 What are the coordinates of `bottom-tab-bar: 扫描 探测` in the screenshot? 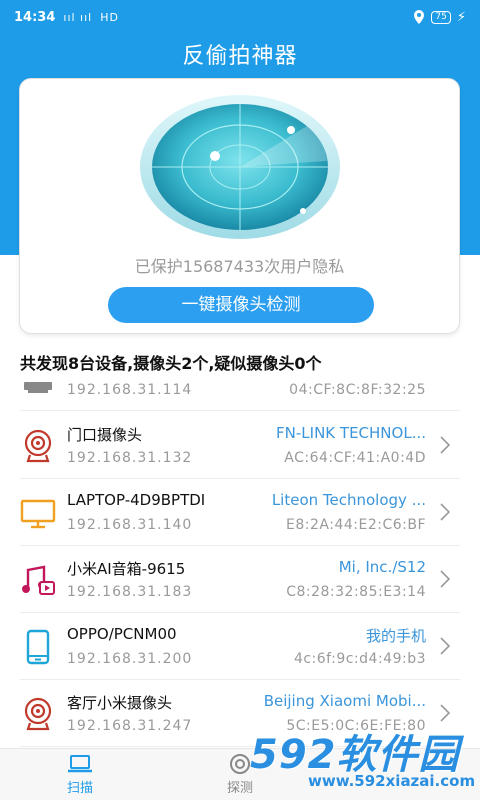 It's located at (240, 774).